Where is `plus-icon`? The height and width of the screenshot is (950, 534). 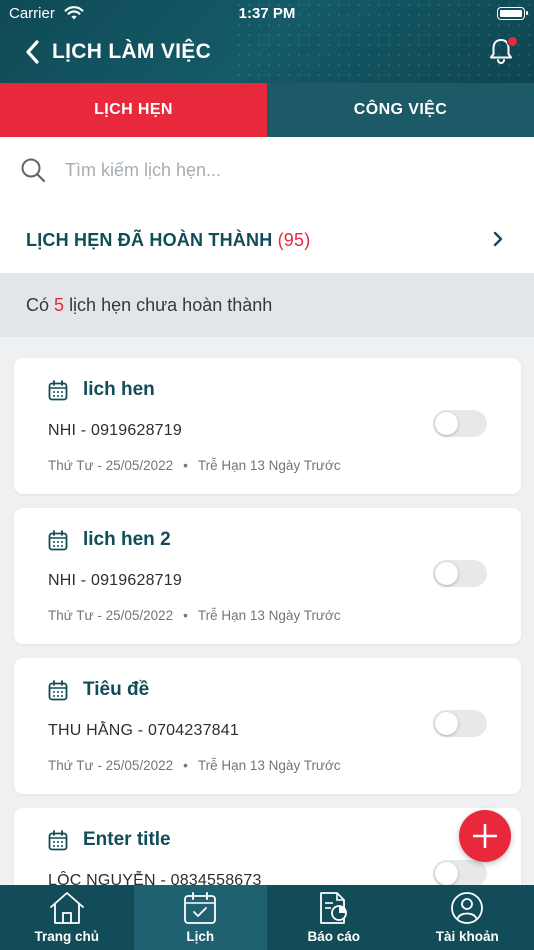 plus-icon is located at coordinates (485, 836).